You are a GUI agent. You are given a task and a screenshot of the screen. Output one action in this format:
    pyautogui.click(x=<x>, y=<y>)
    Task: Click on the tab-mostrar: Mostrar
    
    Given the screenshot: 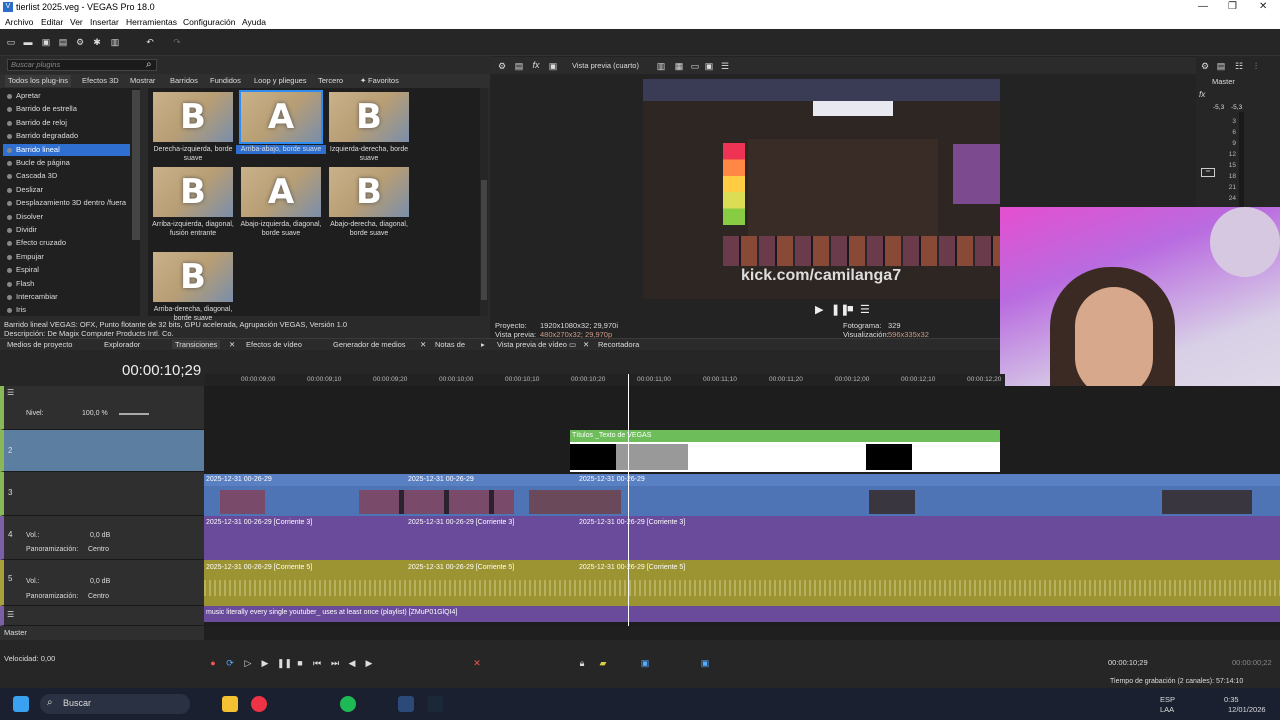 What is the action you would take?
    pyautogui.click(x=142, y=80)
    